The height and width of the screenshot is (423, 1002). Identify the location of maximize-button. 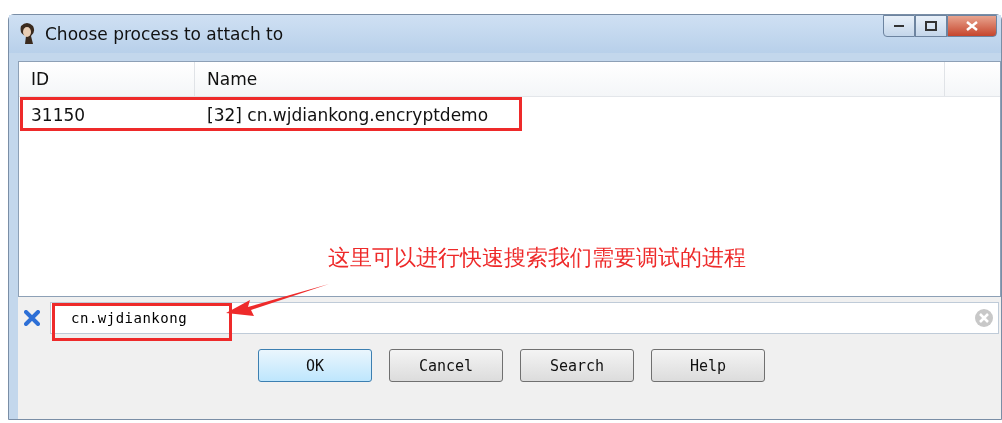
(931, 26).